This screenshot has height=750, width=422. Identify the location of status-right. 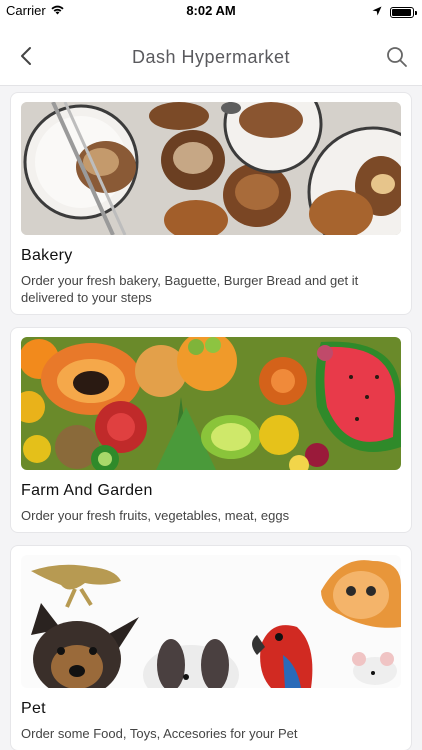
(394, 12).